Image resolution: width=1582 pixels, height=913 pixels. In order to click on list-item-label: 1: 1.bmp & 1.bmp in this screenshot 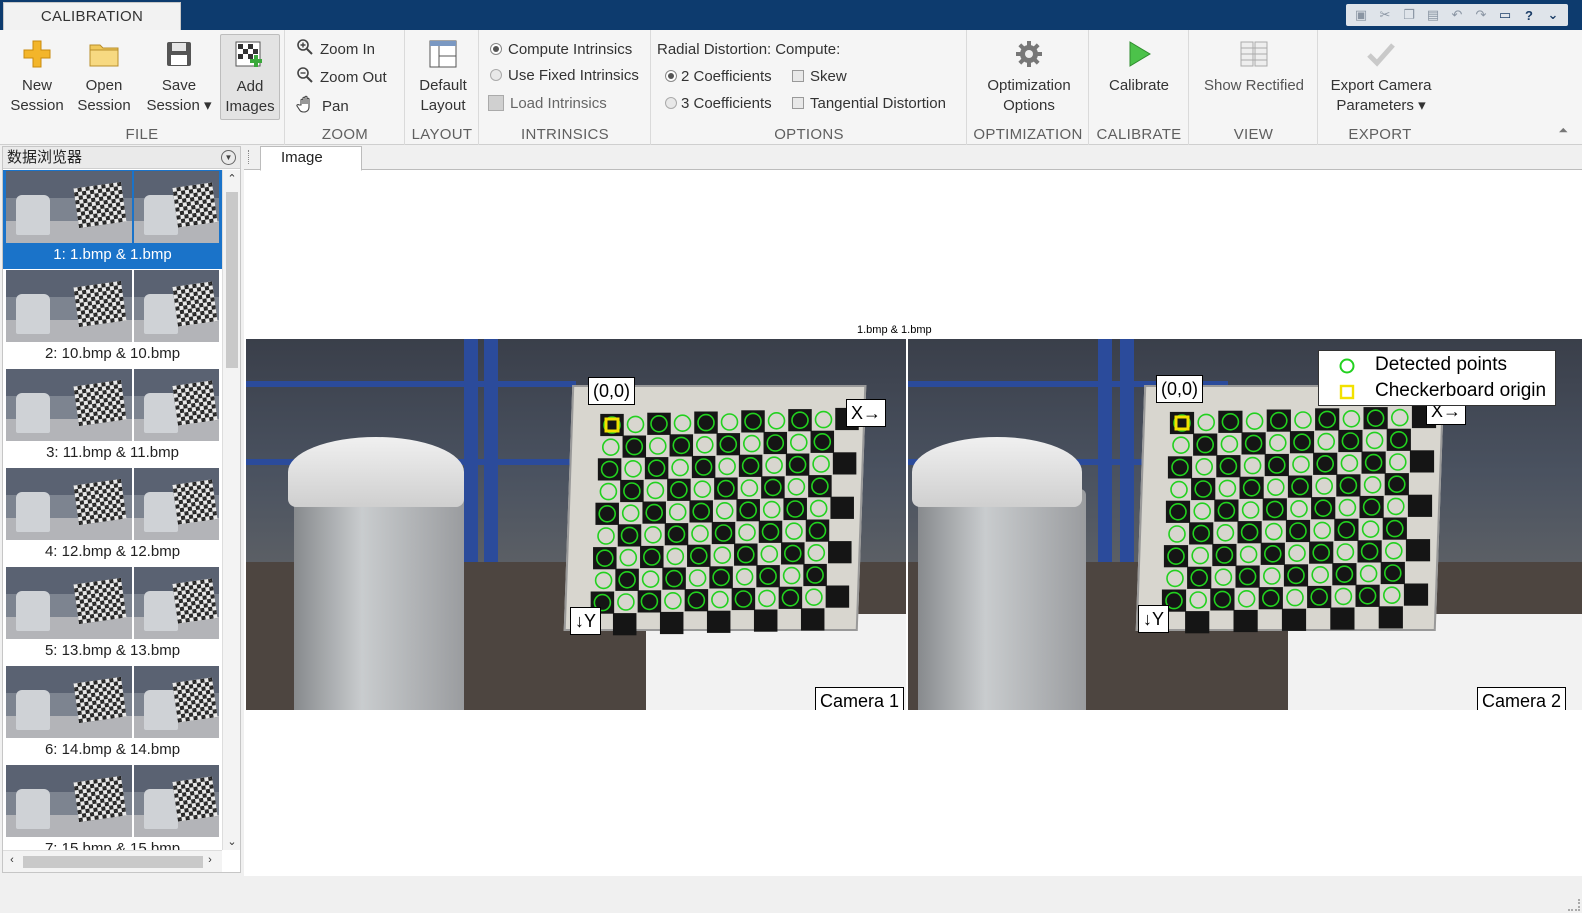, I will do `click(112, 254)`.